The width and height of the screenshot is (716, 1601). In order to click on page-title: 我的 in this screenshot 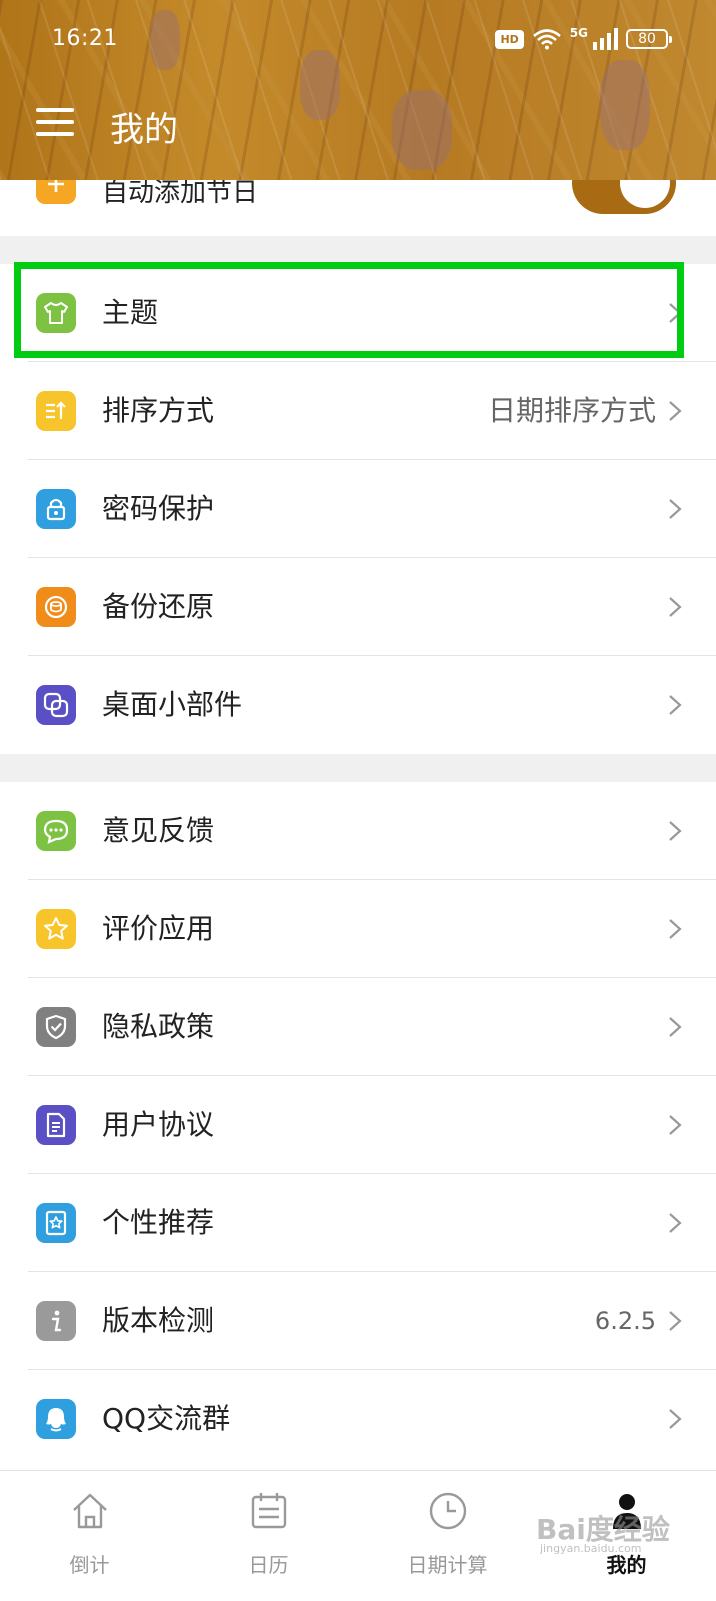, I will do `click(144, 130)`.